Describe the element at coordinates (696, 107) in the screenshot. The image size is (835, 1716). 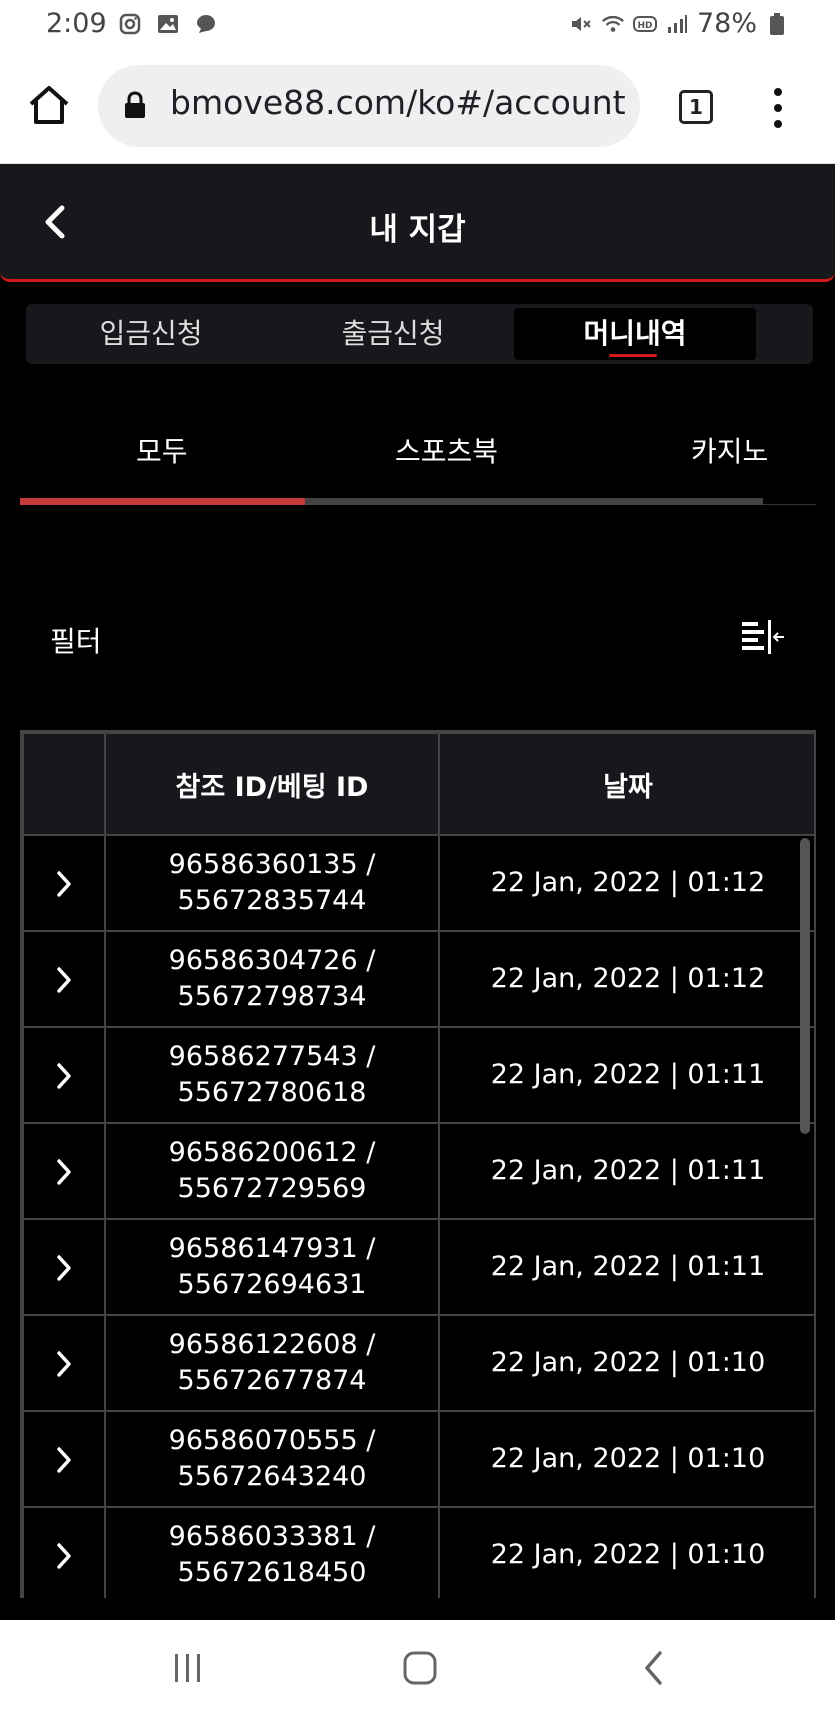
I see `tab-switcher-button: 1` at that location.